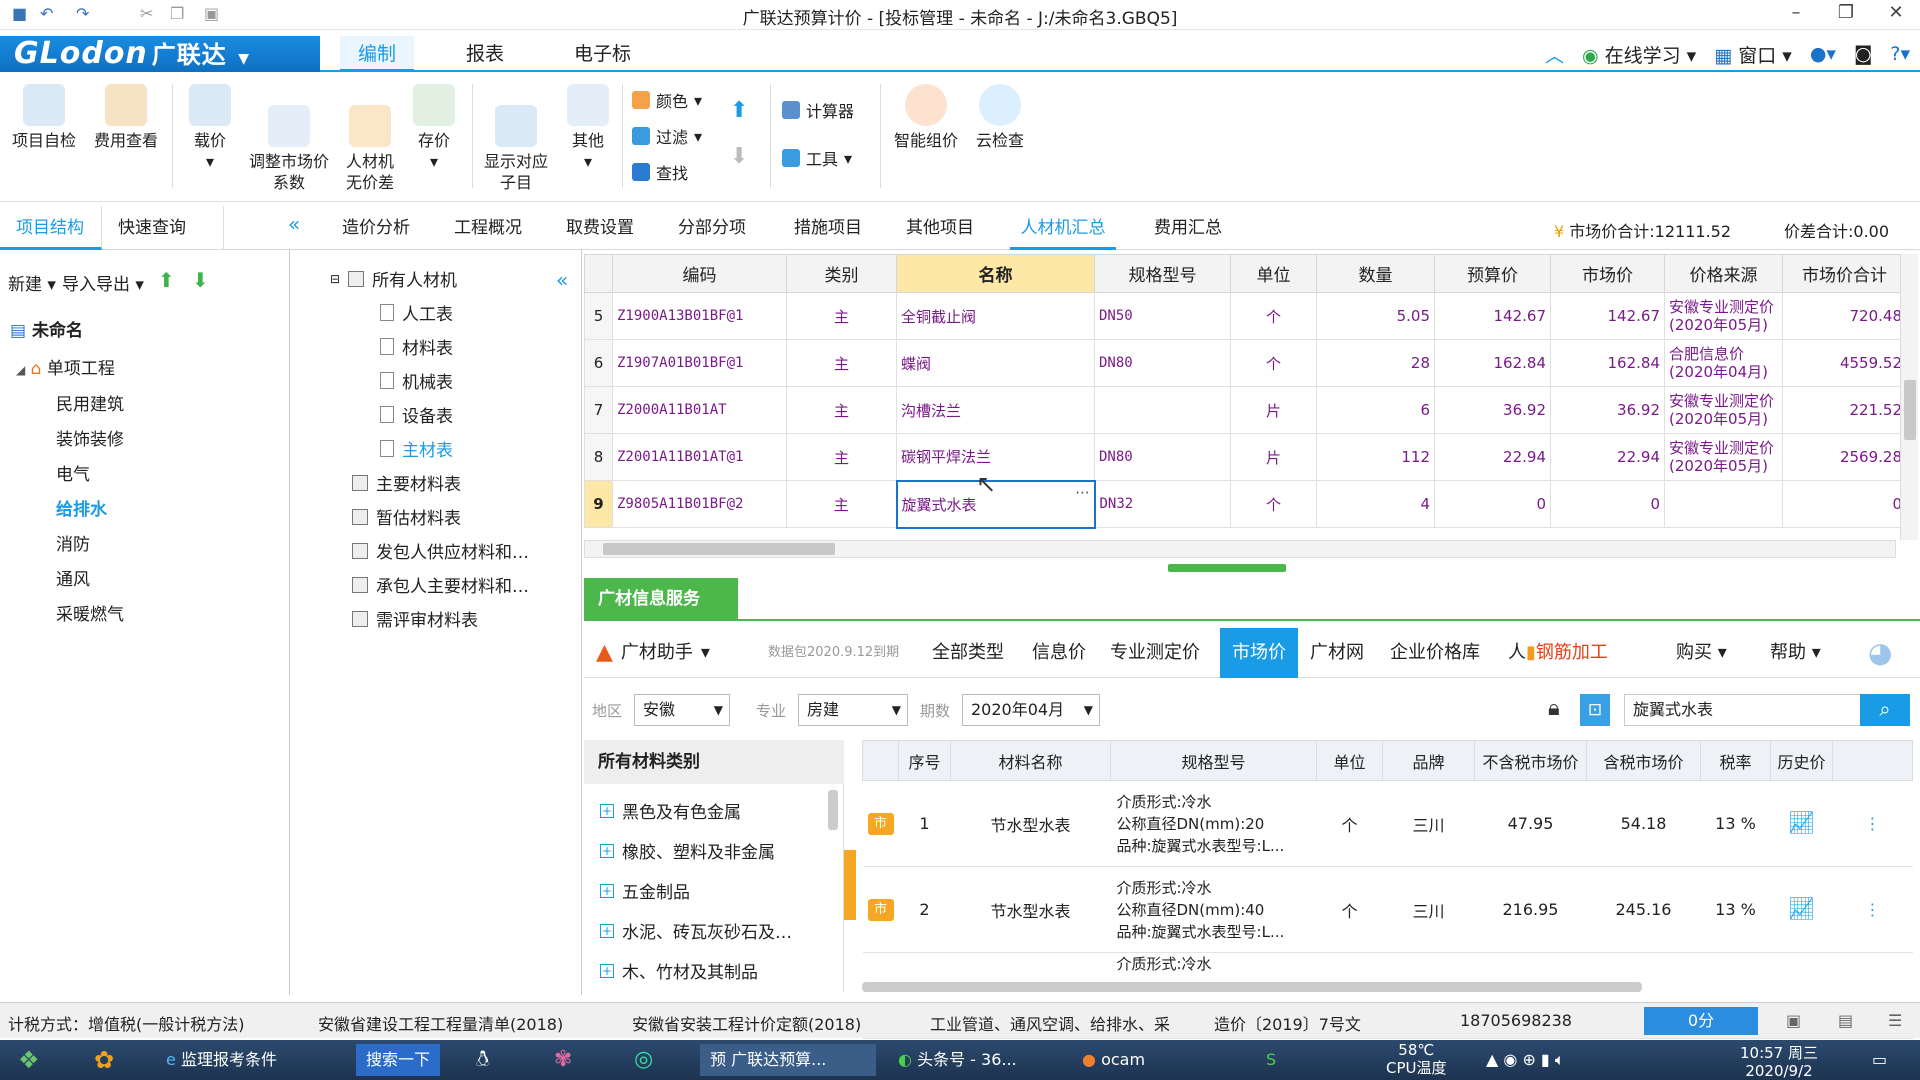 Image resolution: width=1920 pixels, height=1080 pixels. What do you see at coordinates (926, 117) in the screenshot?
I see `smart-pricing-button: 智能组价` at bounding box center [926, 117].